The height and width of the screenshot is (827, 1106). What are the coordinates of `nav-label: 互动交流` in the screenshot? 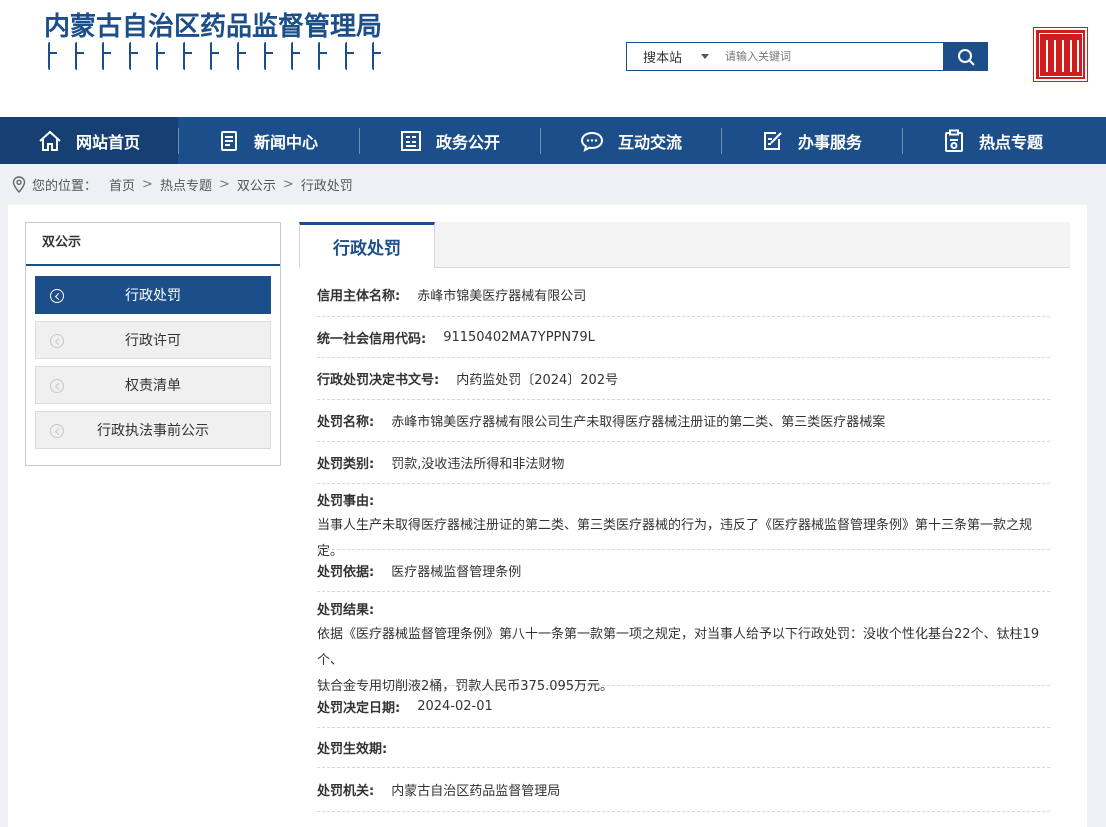 It's located at (649, 142).